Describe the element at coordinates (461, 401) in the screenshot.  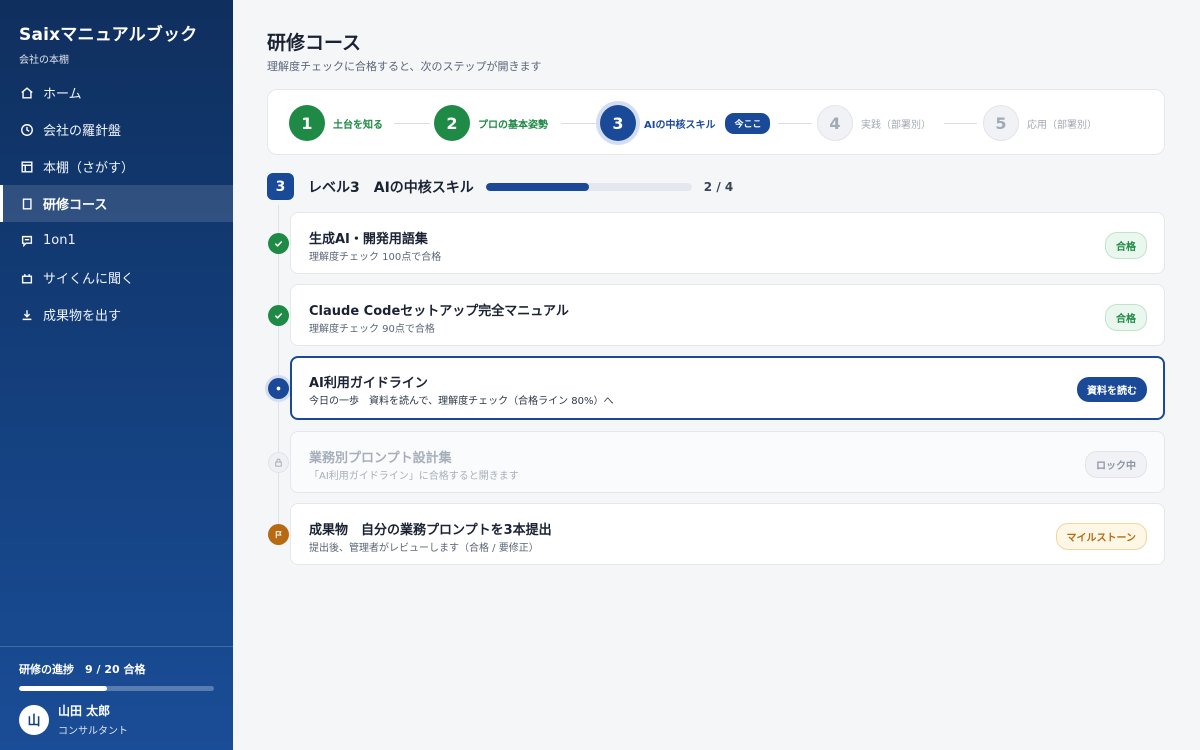
I see `course-item-subtitle: 今日の一歩 資料を読んで、理解度チェック（合格ライン 80%）へ` at that location.